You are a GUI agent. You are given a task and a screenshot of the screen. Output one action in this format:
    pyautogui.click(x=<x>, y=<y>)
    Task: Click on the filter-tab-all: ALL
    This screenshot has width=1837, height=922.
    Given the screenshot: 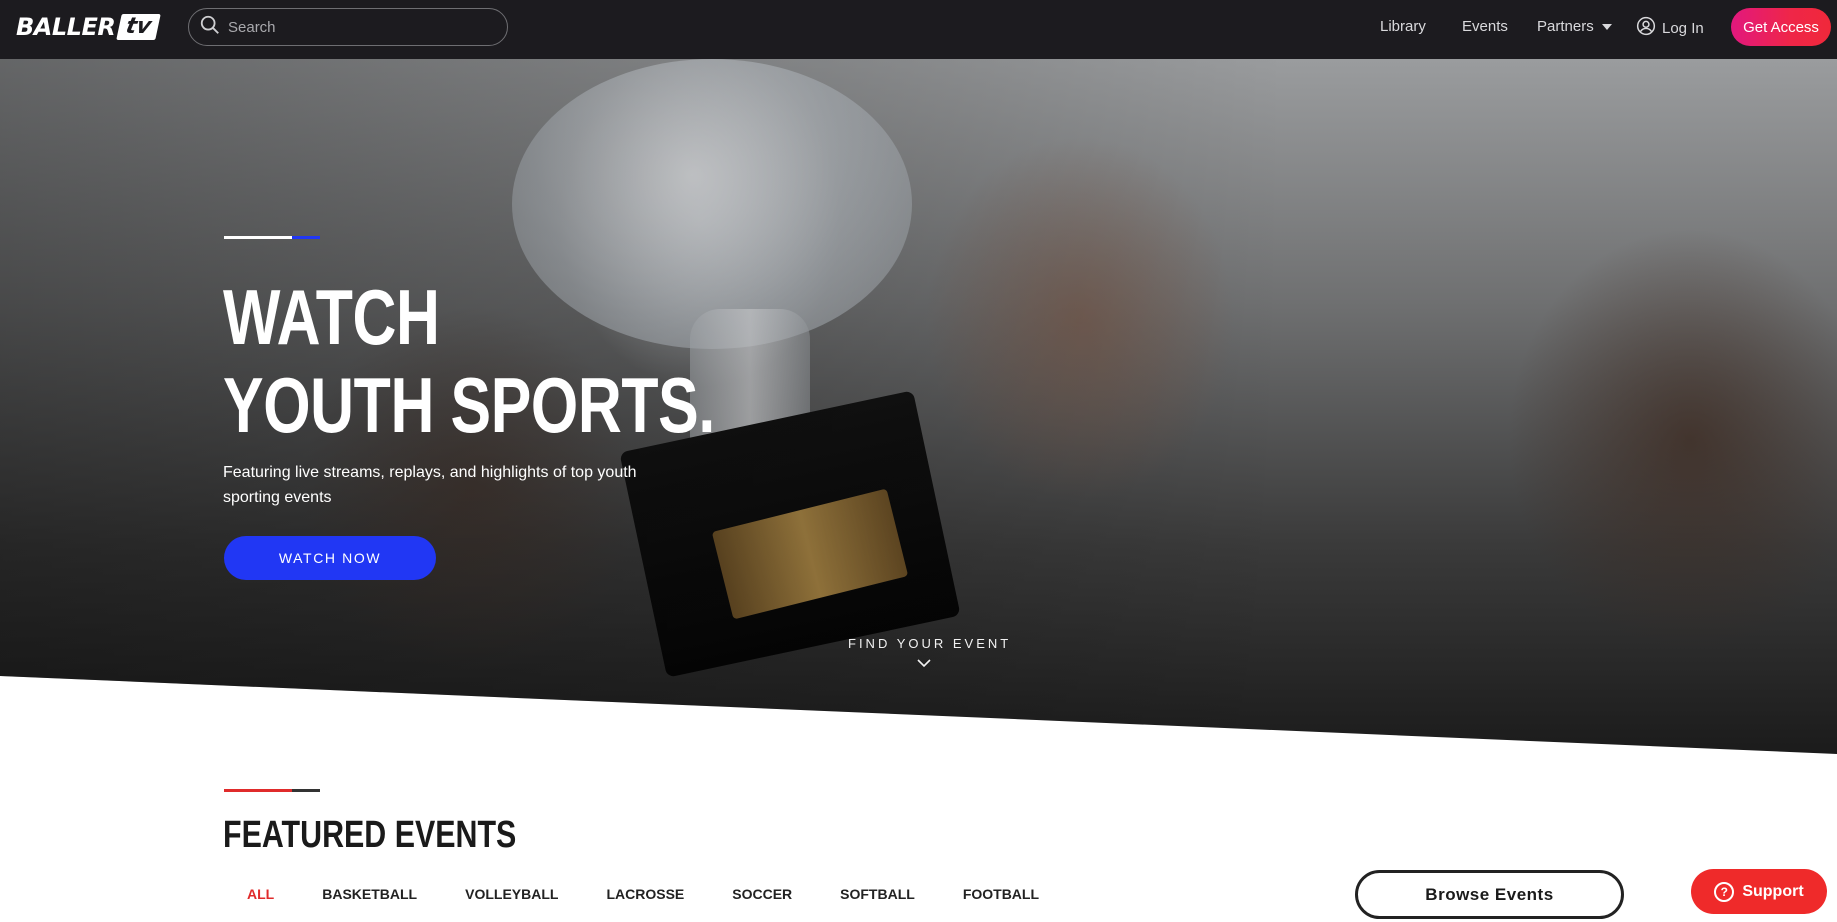 What is the action you would take?
    pyautogui.click(x=260, y=894)
    